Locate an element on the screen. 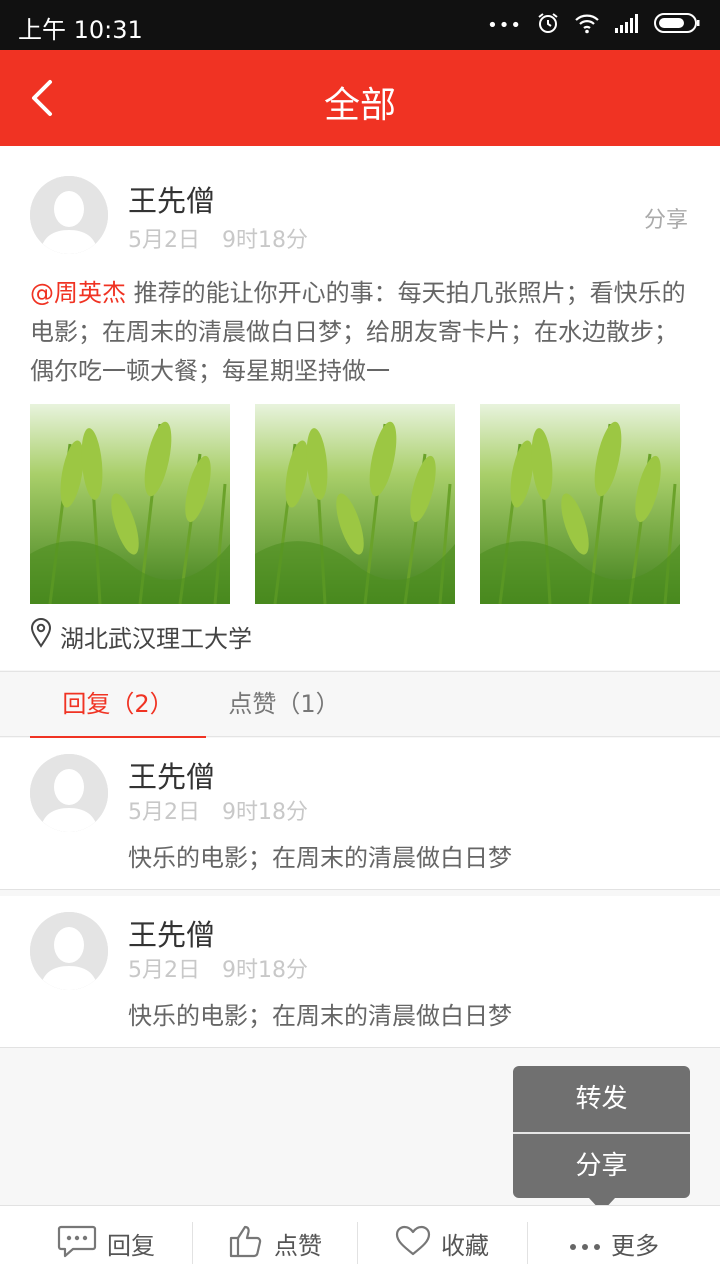 This screenshot has height=1280, width=720. reply-label: 回复 is located at coordinates (131, 1246).